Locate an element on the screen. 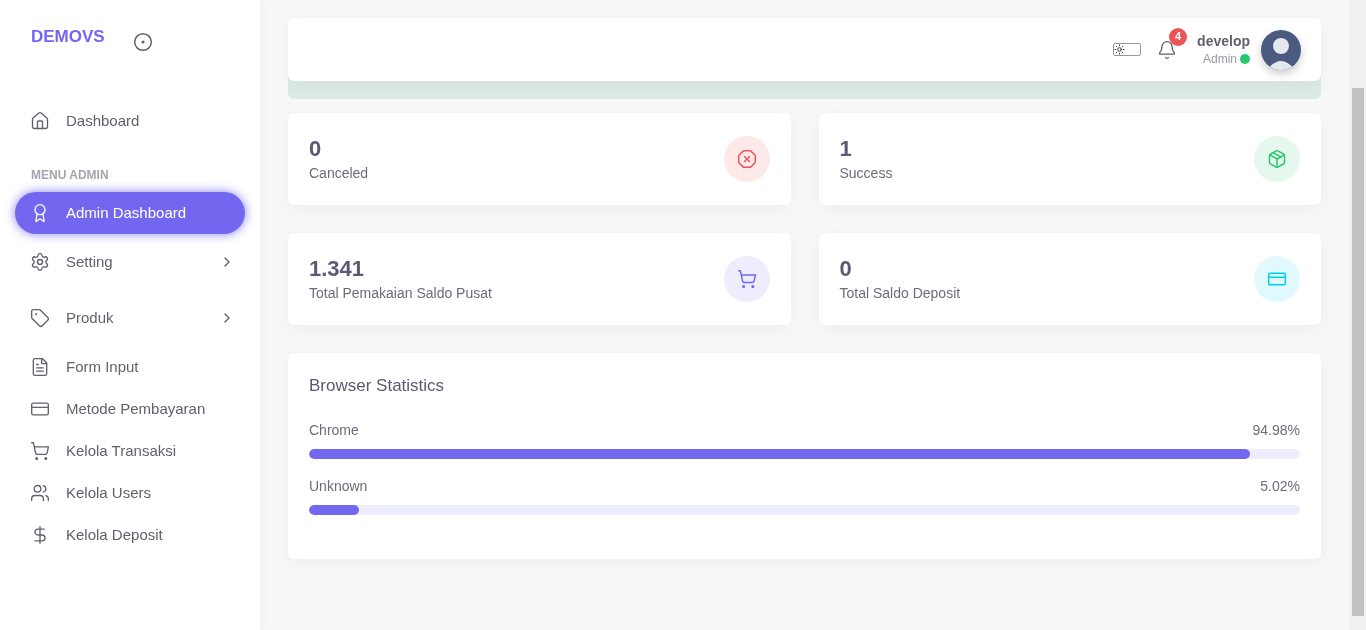  stat-label: Canceled is located at coordinates (339, 173).